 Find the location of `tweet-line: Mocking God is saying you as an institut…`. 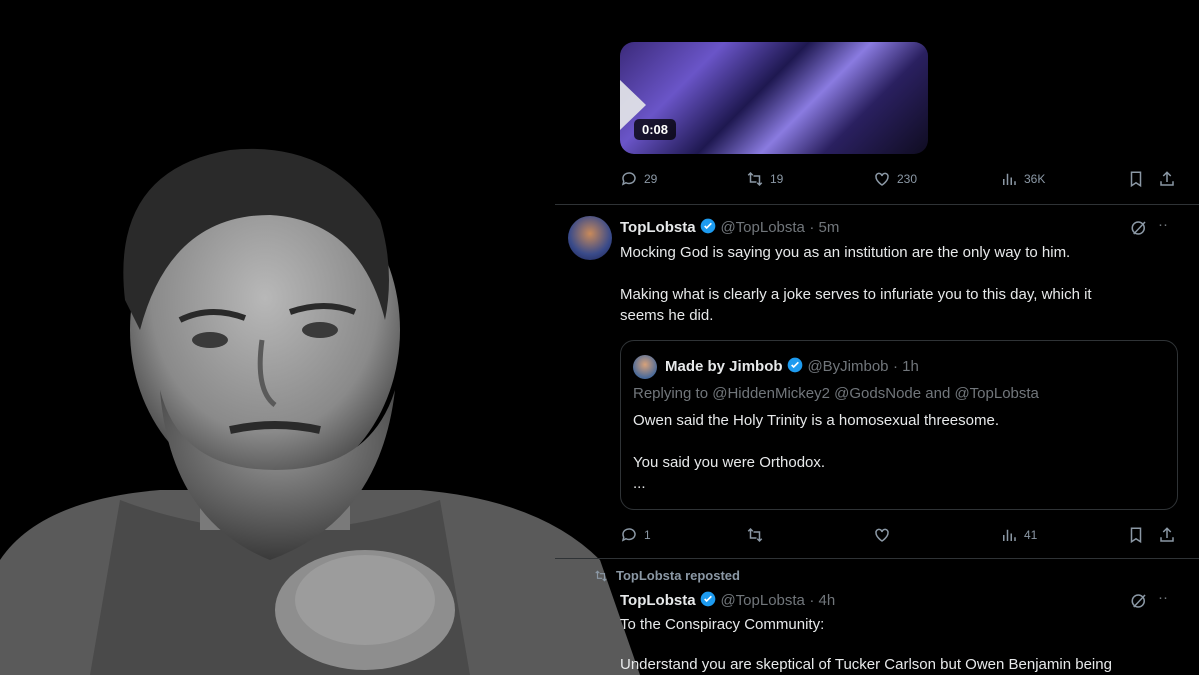

tweet-line: Mocking God is saying you as an institut… is located at coordinates (845, 252).